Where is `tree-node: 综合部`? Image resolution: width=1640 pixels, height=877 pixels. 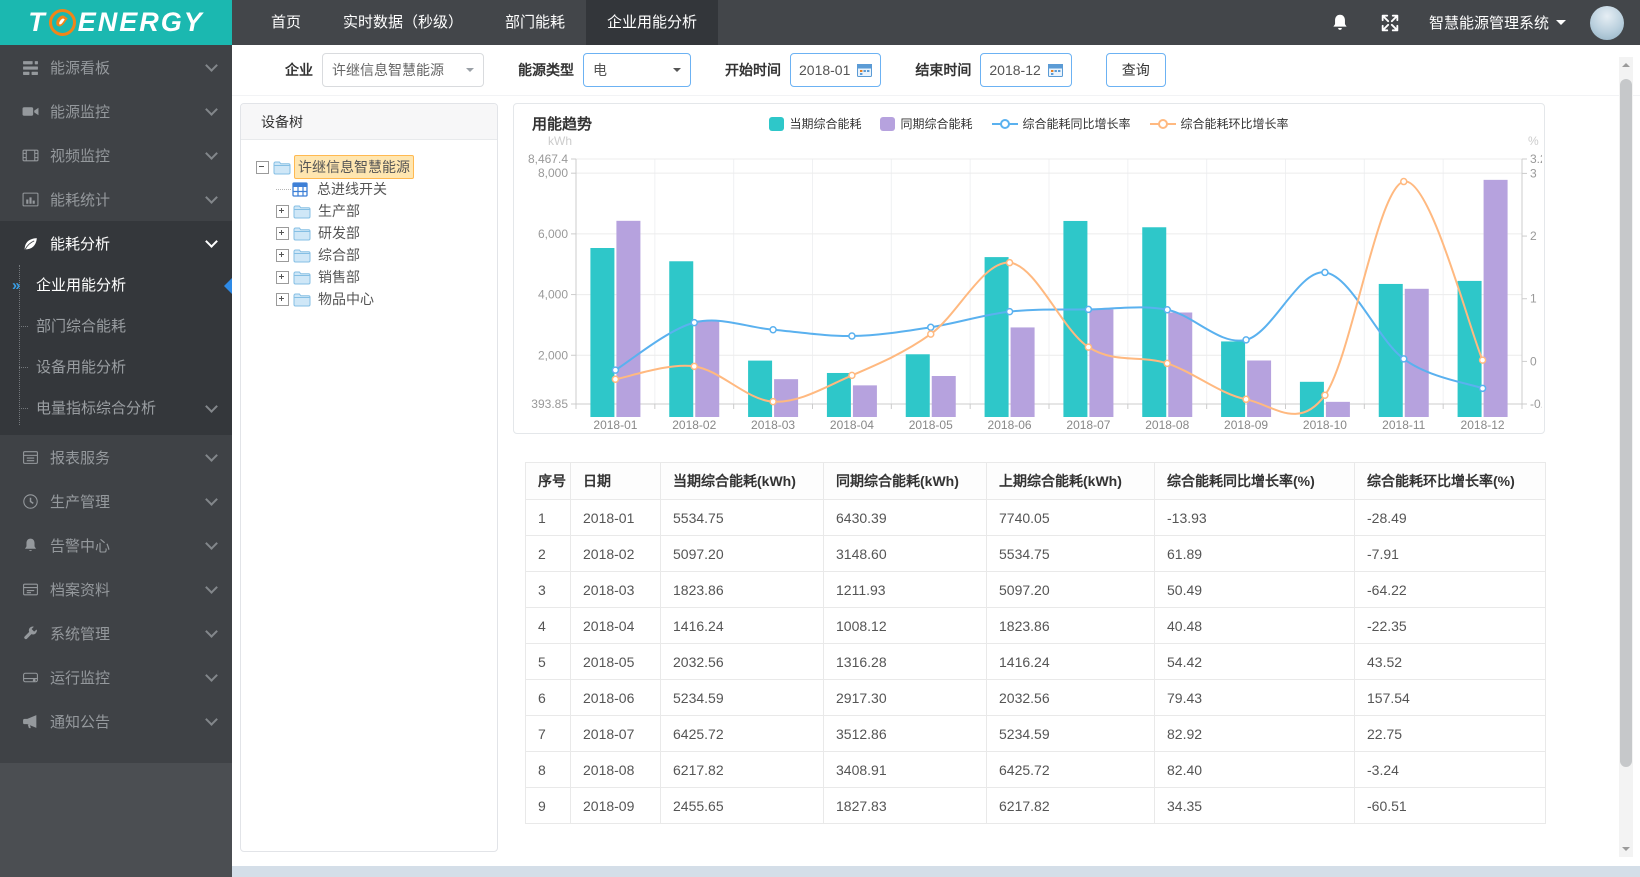 tree-node: 综合部 is located at coordinates (376, 255).